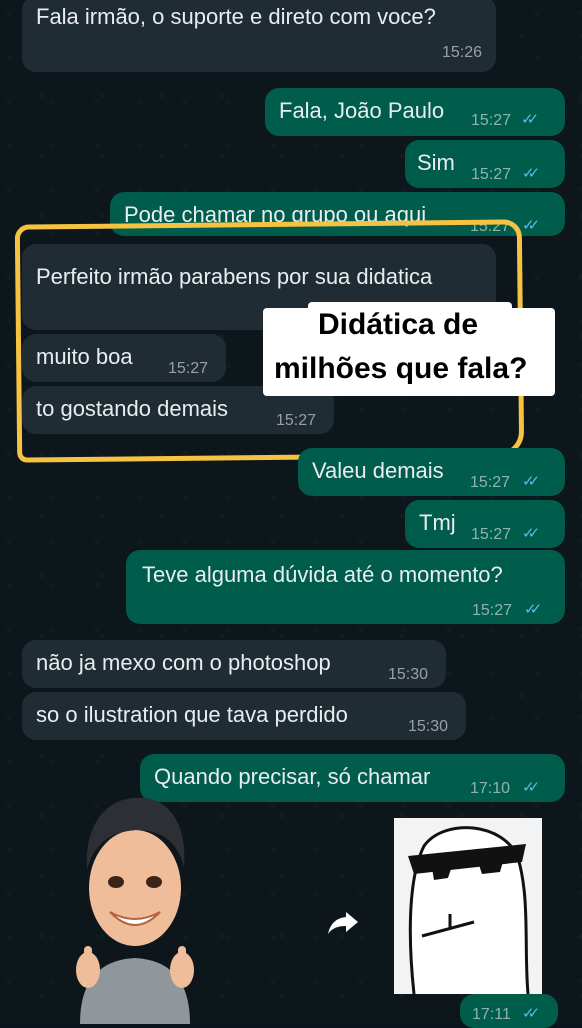 This screenshot has width=582, height=1028. I want to click on message-outgoing: Sim 15:27 ✓✓, so click(485, 164).